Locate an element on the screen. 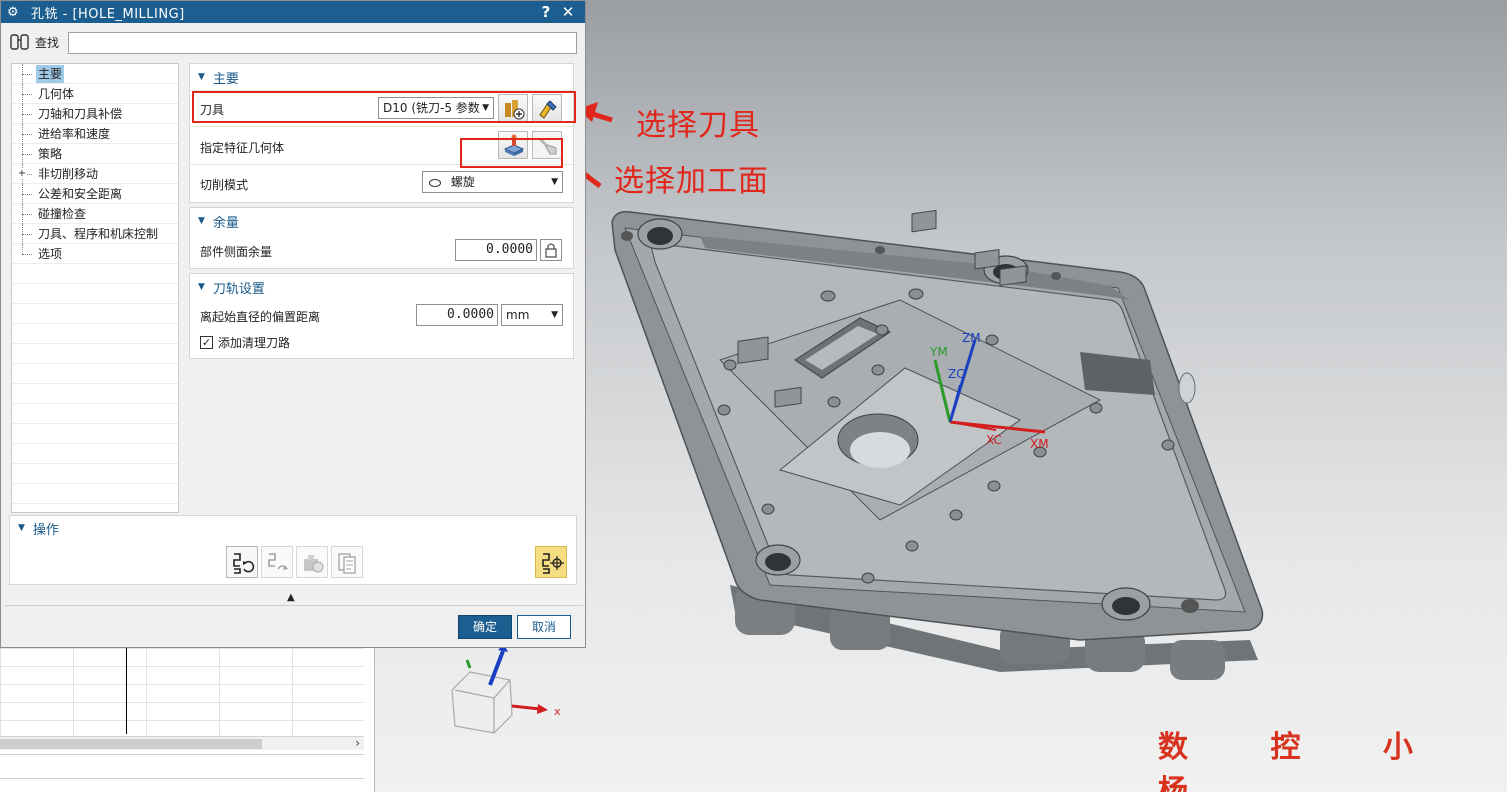 This screenshot has height=792, width=1507. expand-icon: + is located at coordinates (22, 174).